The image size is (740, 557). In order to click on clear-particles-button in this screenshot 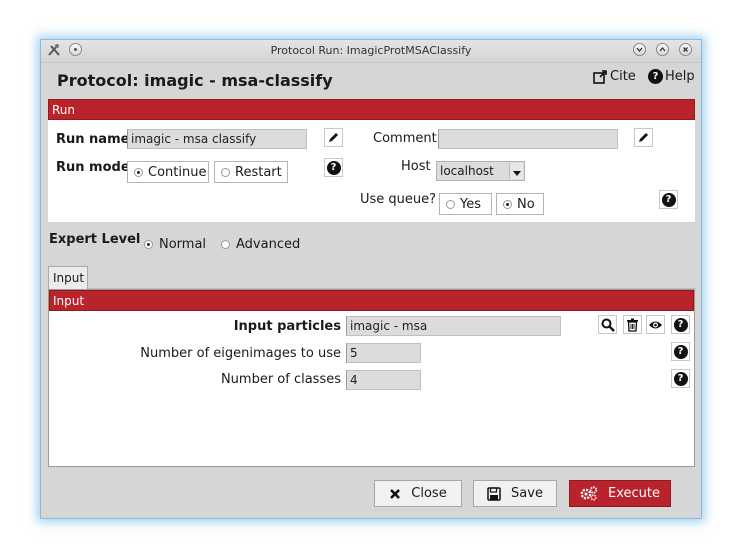, I will do `click(632, 324)`.